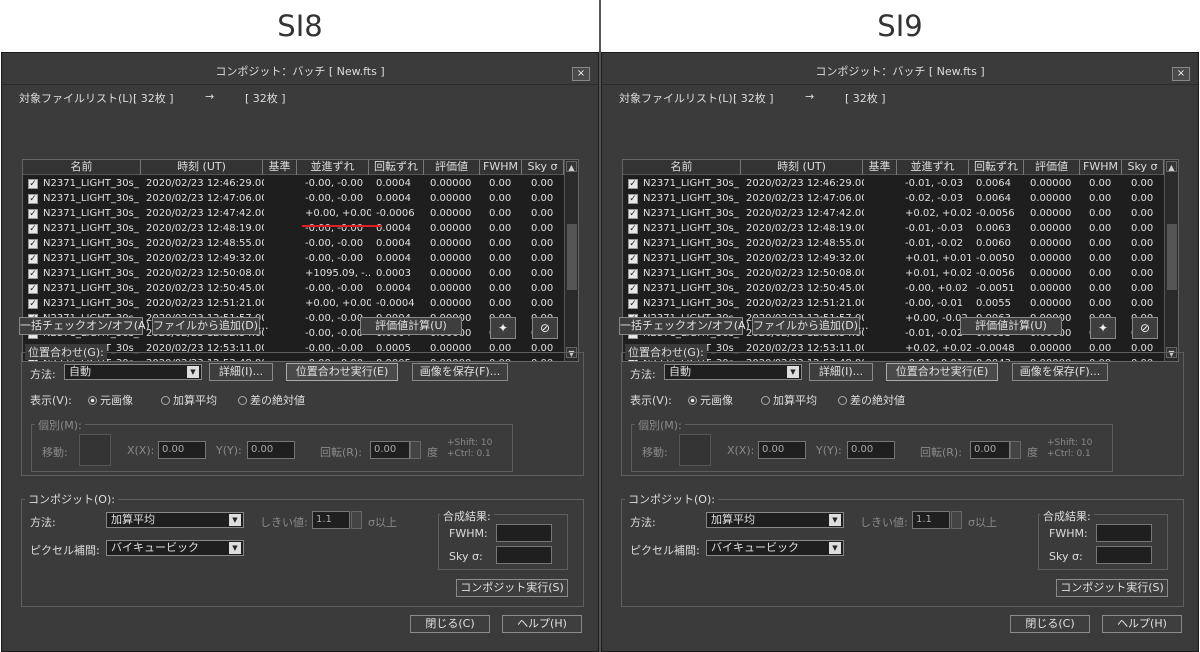  Describe the element at coordinates (271, 450) in the screenshot. I see `y-input: 0.00` at that location.